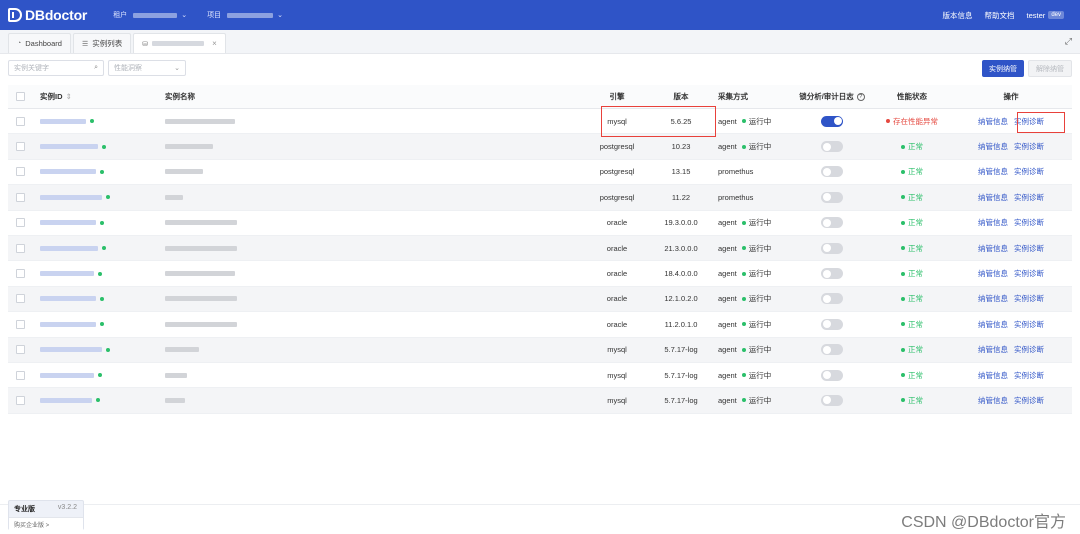  What do you see at coordinates (102, 43) in the screenshot?
I see `tab-instance-list: ☰ 实例列表` at bounding box center [102, 43].